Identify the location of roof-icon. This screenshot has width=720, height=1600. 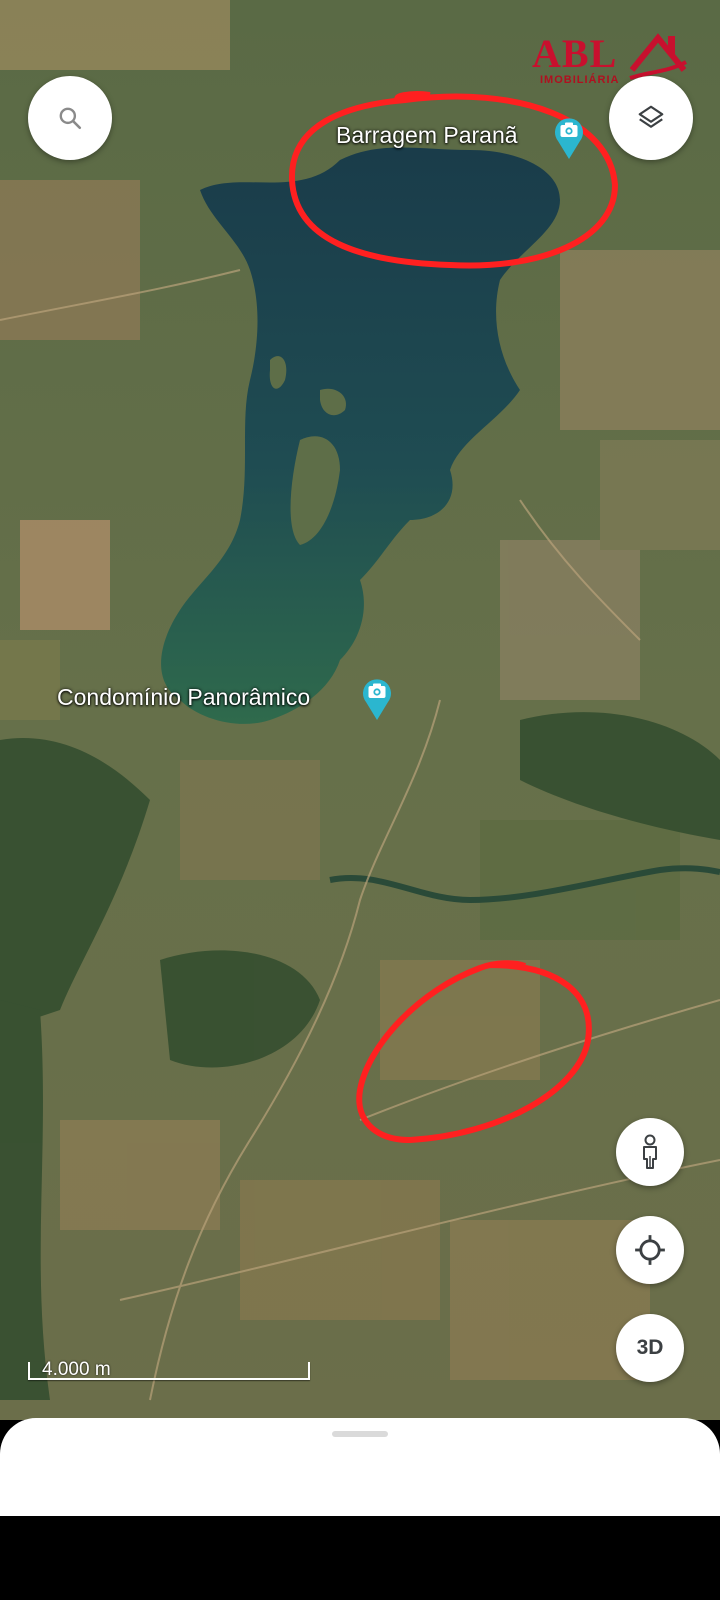
(658, 56).